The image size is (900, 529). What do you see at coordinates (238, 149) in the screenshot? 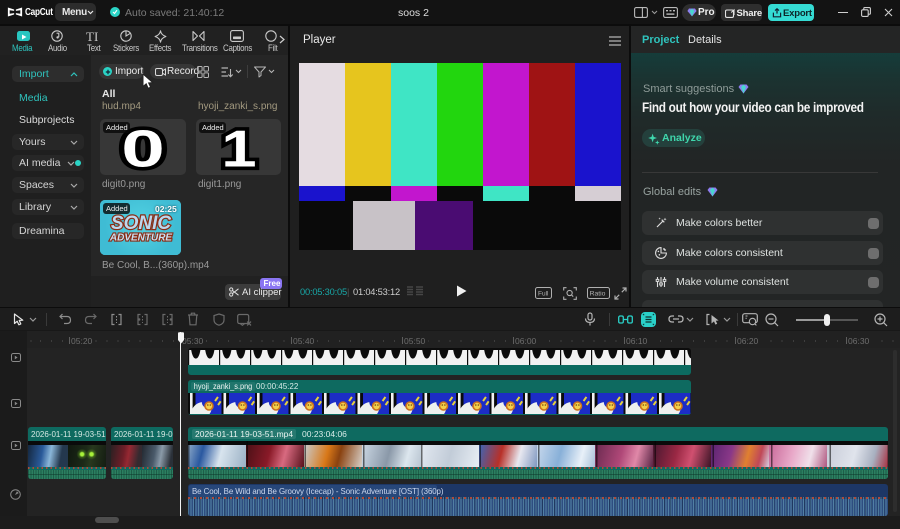
I see `svg-text: 1` at bounding box center [238, 149].